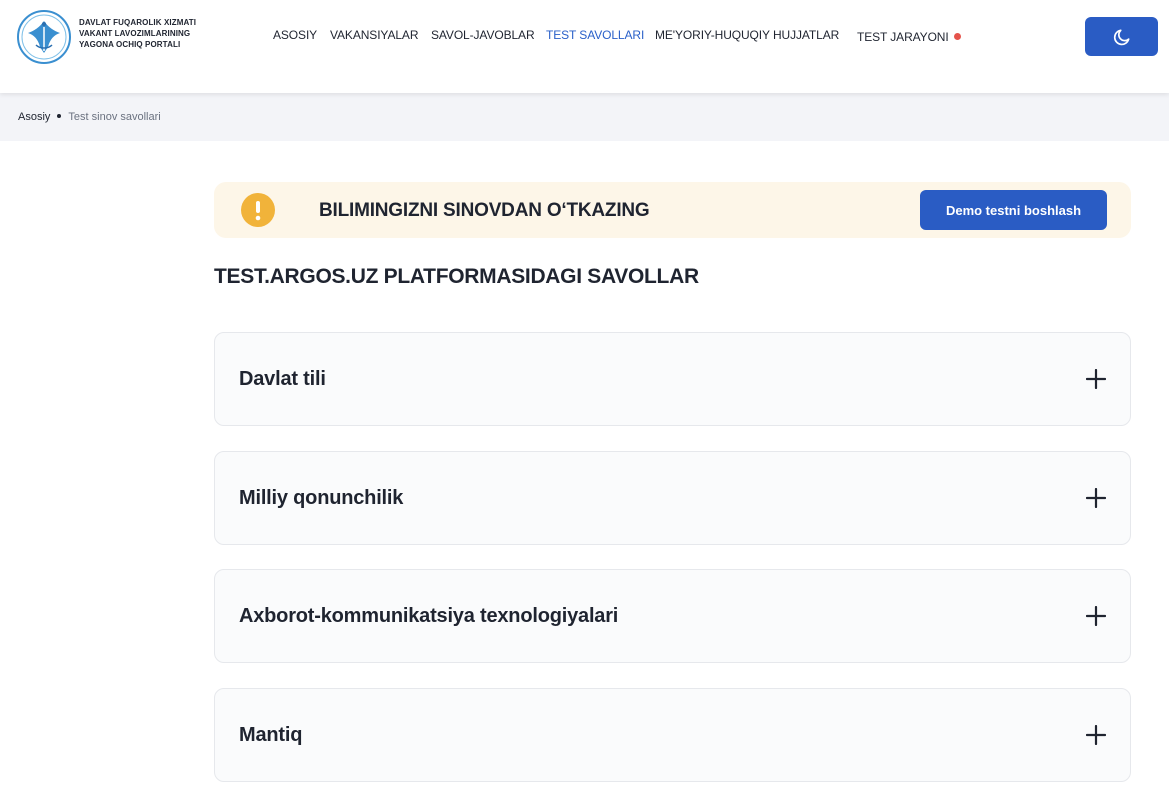 The height and width of the screenshot is (800, 1169). Describe the element at coordinates (747, 35) in the screenshot. I see `nav-item-meyoriy-huquqiy-hujjatlar: ME'YORIY-HUQUQIY HUJJATLAR` at that location.